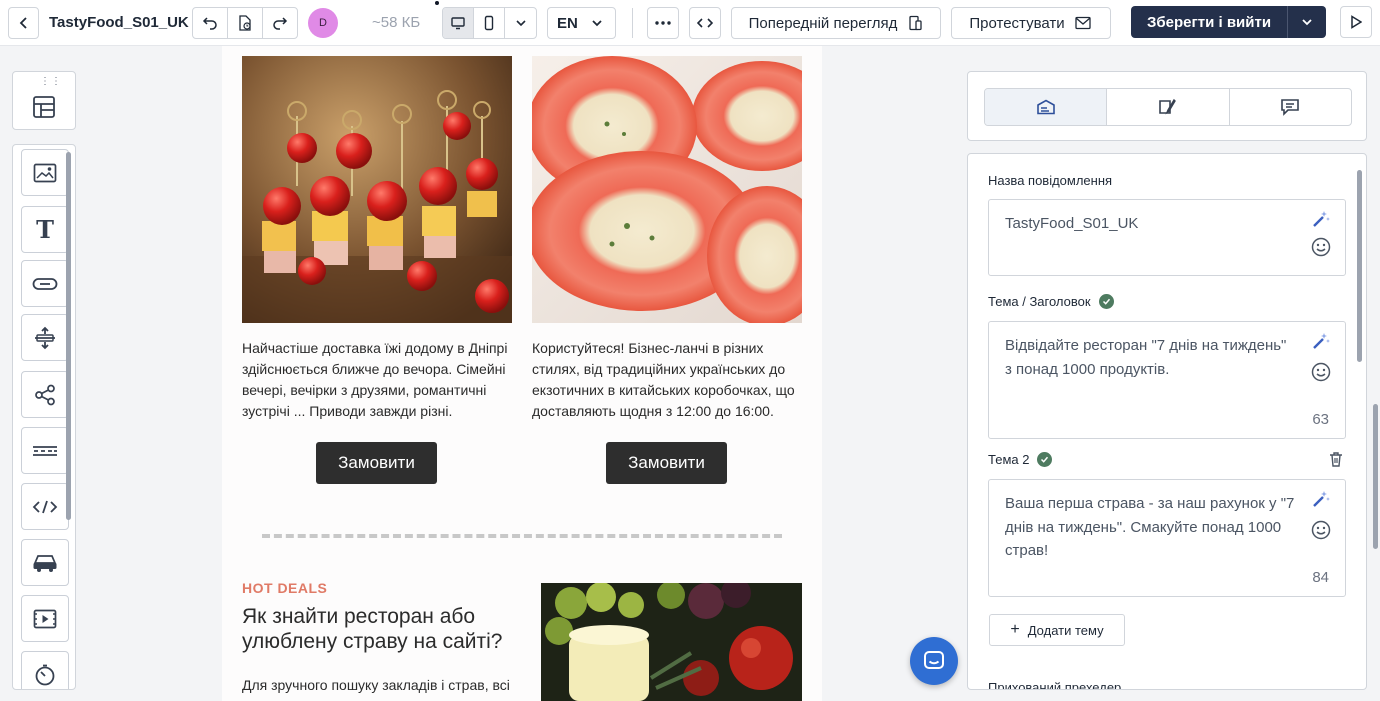 This screenshot has width=1380, height=701. Describe the element at coordinates (667, 189) in the screenshot. I see `salmon-roll-image` at that location.